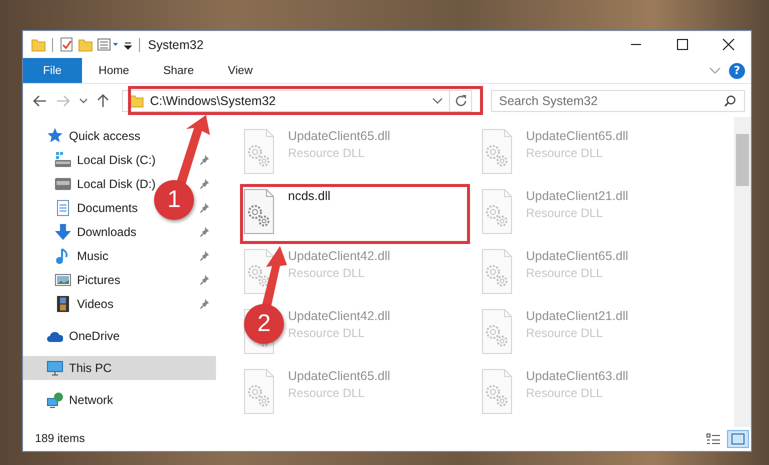 The width and height of the screenshot is (769, 465). What do you see at coordinates (52, 70) in the screenshot?
I see `file-tab: File` at bounding box center [52, 70].